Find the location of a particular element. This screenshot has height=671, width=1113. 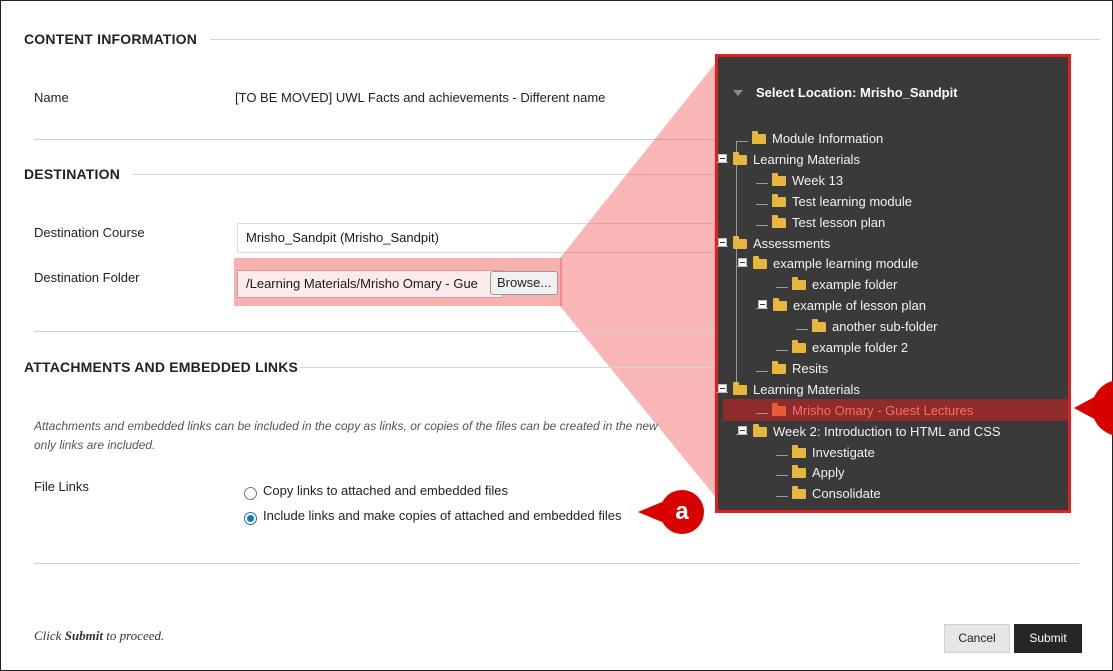

collapse-arrow-icon is located at coordinates (738, 93).